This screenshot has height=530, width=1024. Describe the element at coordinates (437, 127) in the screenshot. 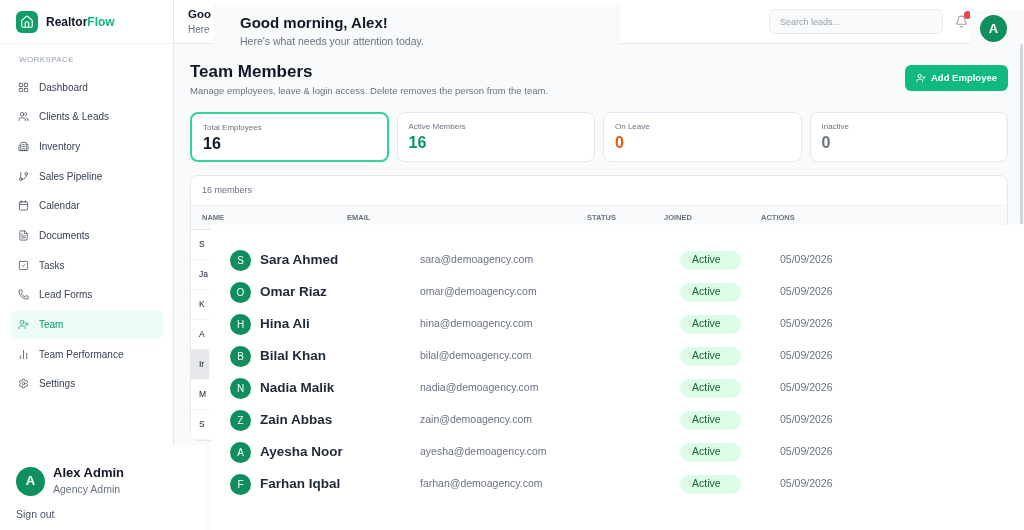

I see `stat-label: Active Members` at that location.